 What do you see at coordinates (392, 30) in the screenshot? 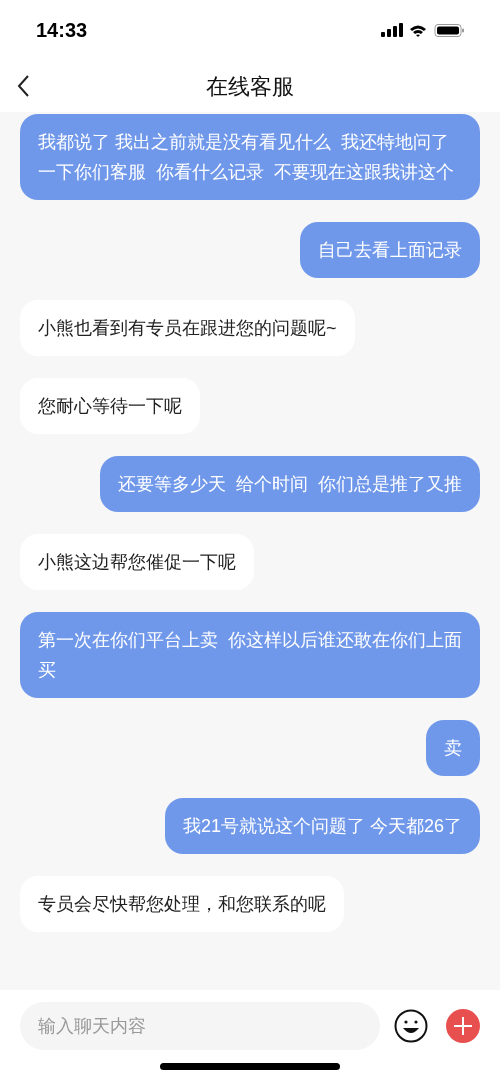
I see `signal-icon` at bounding box center [392, 30].